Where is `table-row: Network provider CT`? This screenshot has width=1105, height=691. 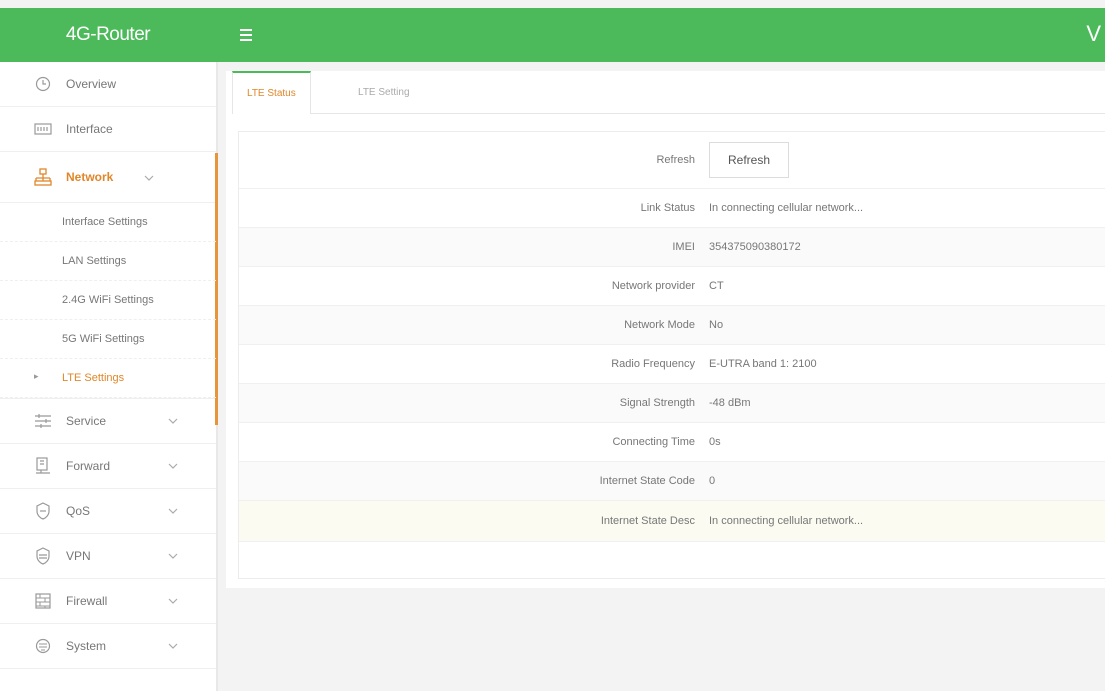
table-row: Network provider CT is located at coordinates (672, 286).